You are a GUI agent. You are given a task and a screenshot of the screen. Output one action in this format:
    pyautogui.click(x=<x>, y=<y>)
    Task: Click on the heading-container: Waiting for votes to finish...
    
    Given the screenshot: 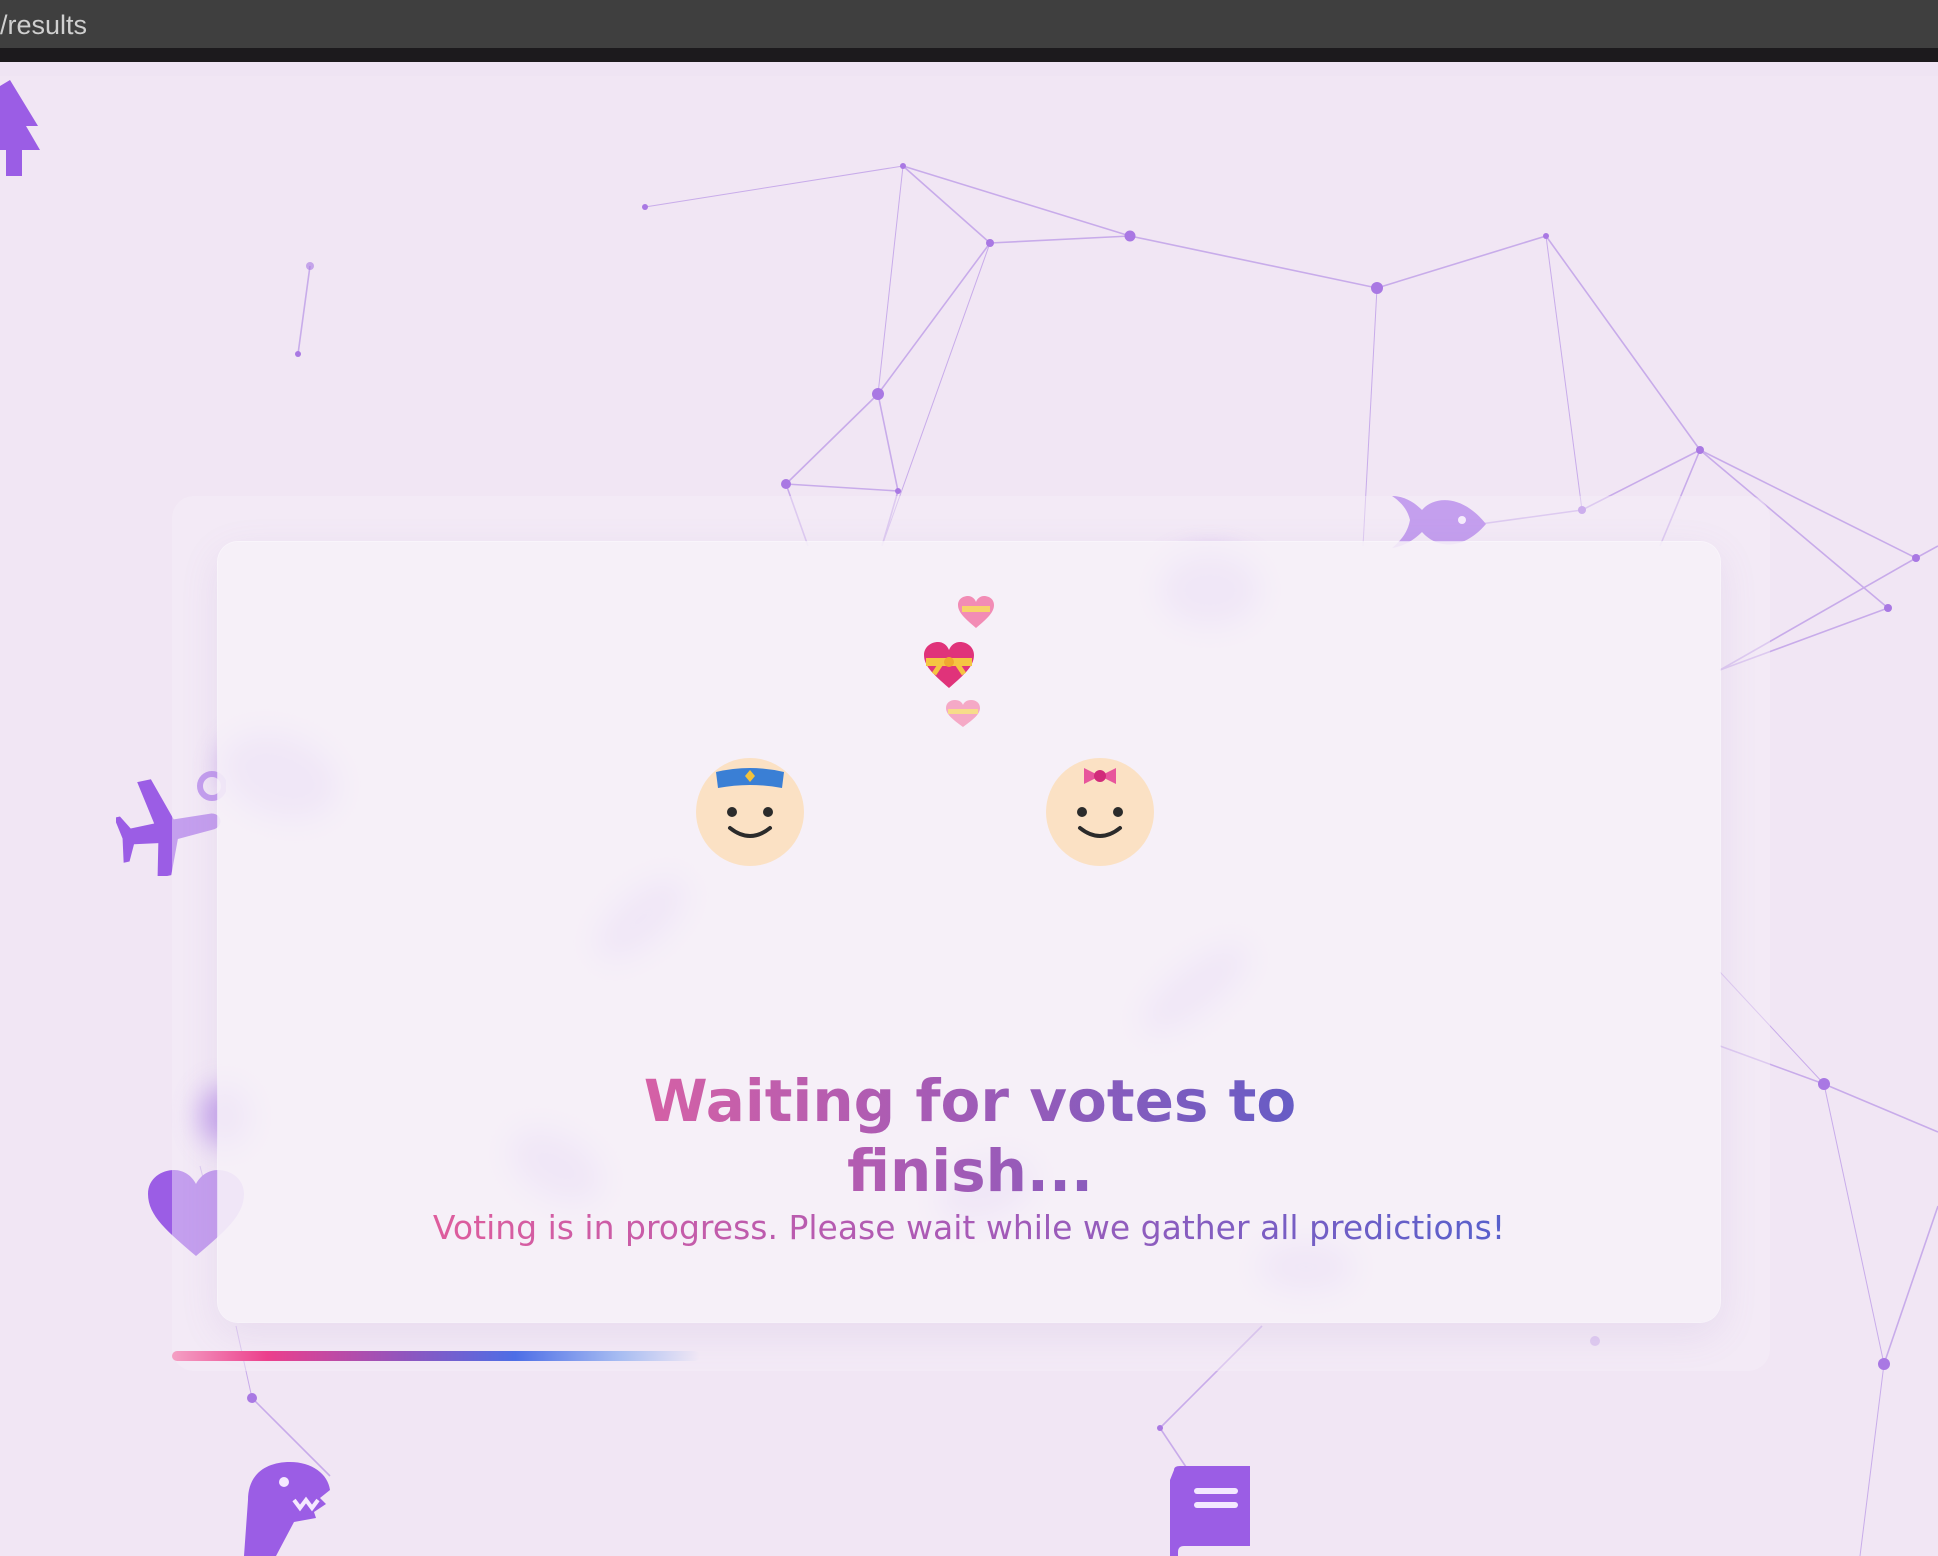 What is the action you would take?
    pyautogui.click(x=970, y=1136)
    